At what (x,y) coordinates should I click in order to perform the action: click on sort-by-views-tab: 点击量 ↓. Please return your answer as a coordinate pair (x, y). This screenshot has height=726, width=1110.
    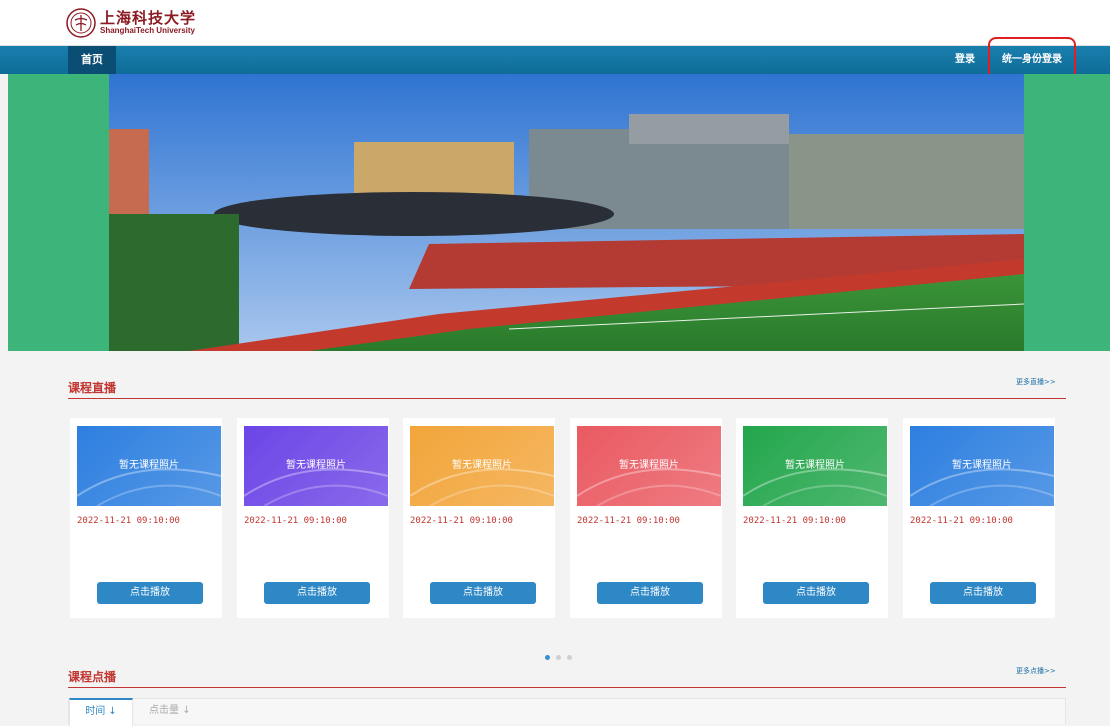
    Looking at the image, I should click on (170, 711).